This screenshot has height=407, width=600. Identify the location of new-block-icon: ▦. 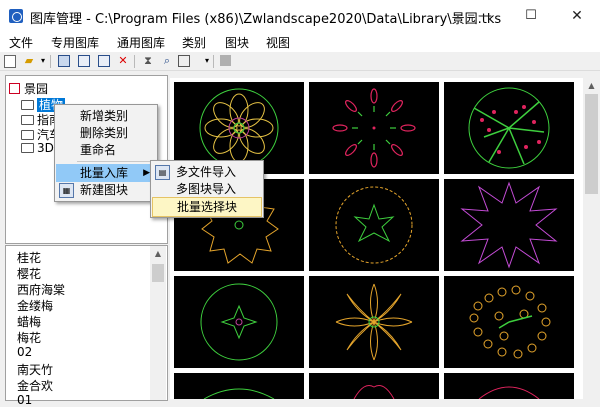
(66, 190).